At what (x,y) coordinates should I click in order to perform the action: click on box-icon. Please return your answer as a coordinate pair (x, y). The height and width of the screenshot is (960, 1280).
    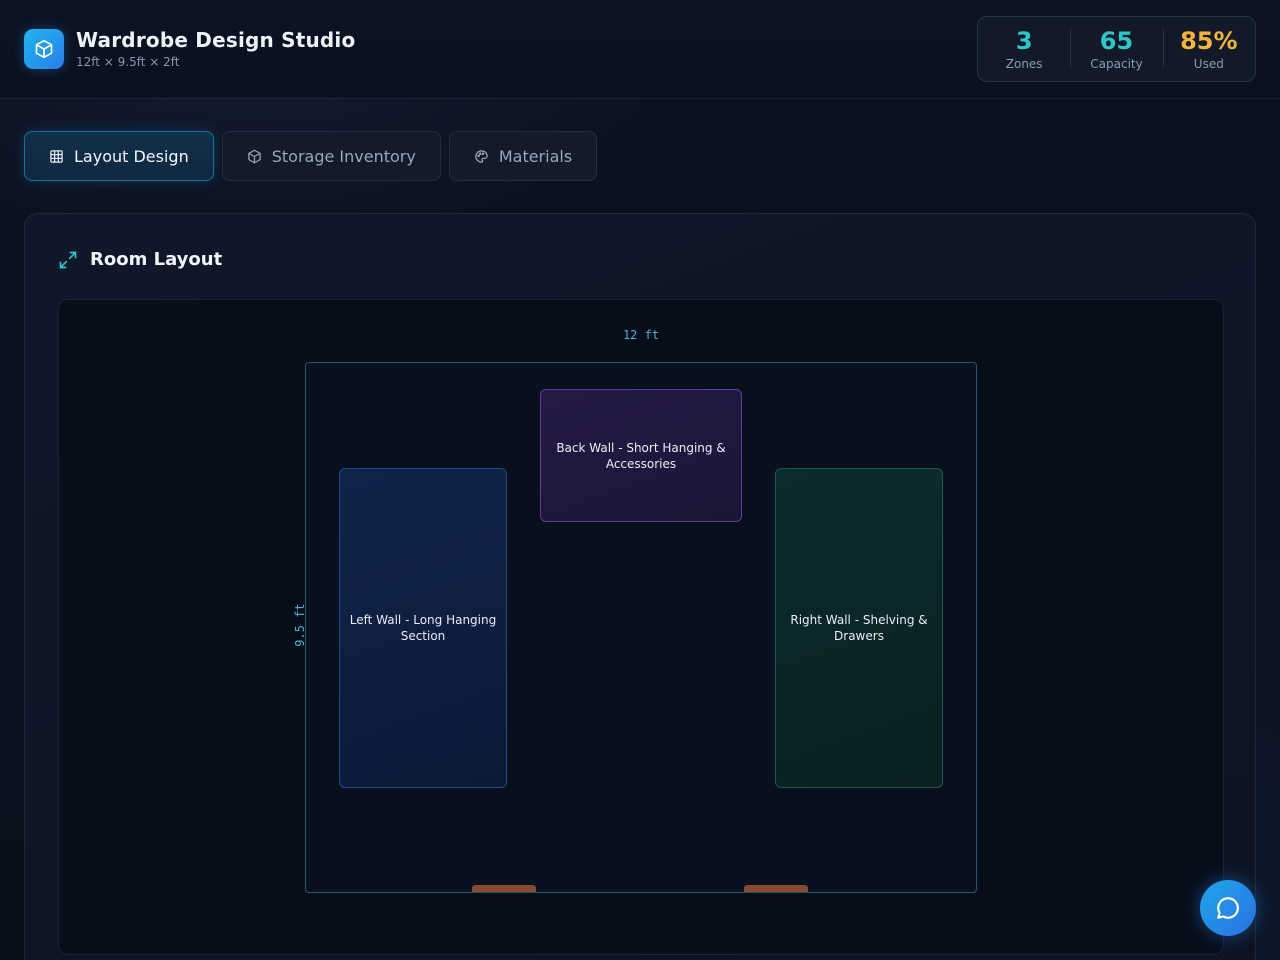
    Looking at the image, I should click on (254, 156).